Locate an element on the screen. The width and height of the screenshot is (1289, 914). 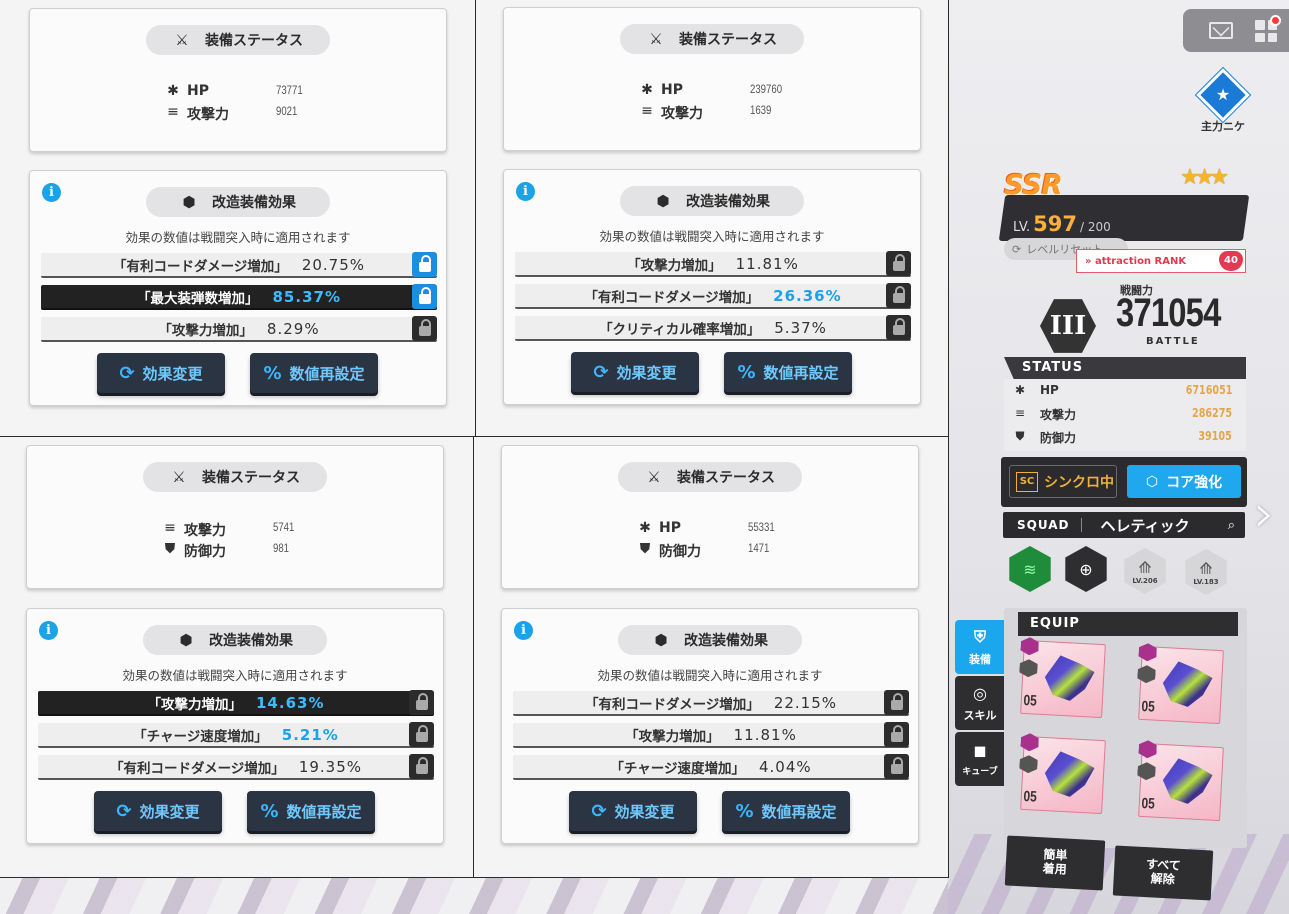
status-box: ✱ HP 6716051 ≡ 攻撃力 286275 ⛊ 防御力 39105 is located at coordinates (1125, 415).